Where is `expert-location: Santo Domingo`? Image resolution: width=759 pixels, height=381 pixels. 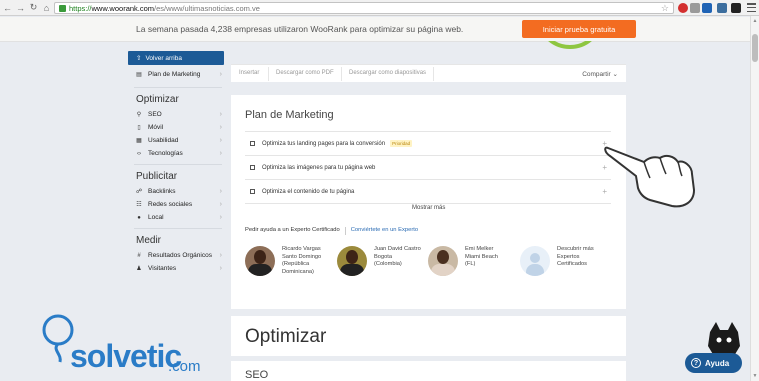
expert-location: Santo Domingo is located at coordinates (302, 256).